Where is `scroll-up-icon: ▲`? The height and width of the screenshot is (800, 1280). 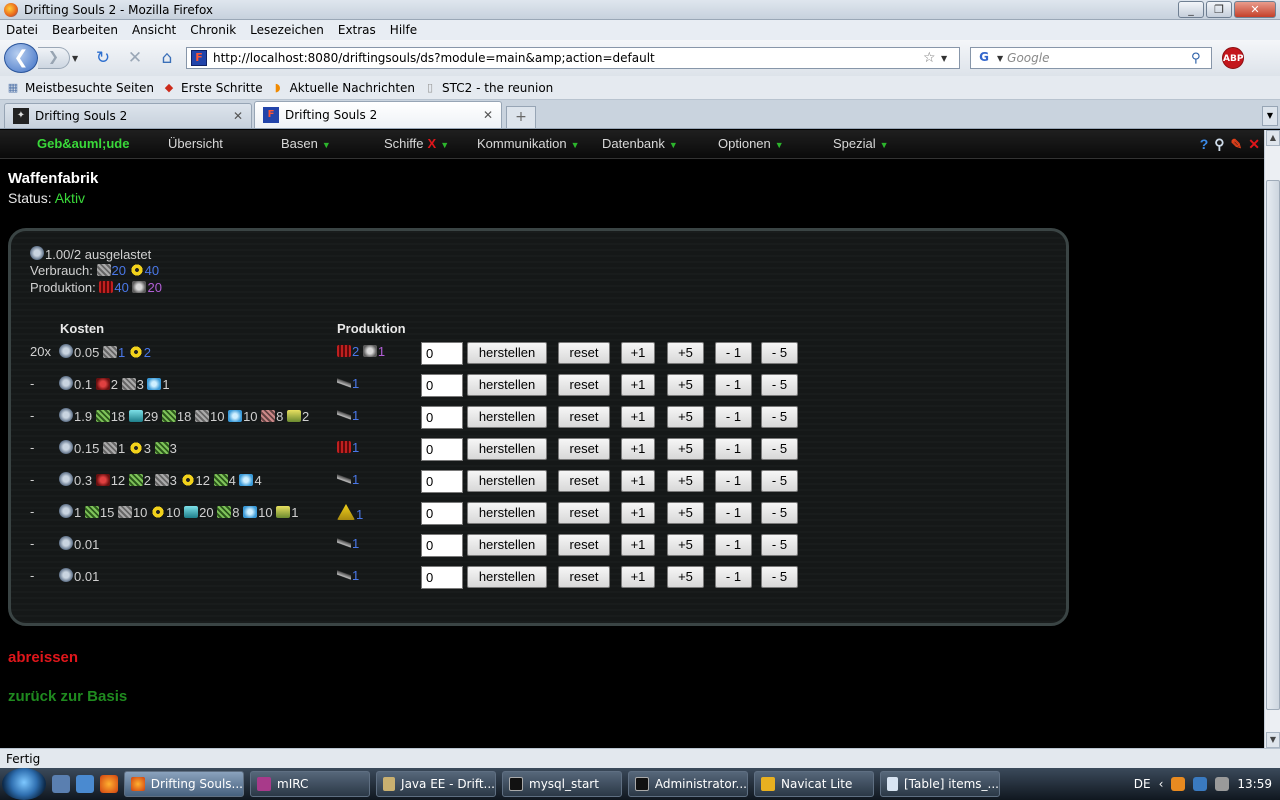
scroll-up-icon: ▲ is located at coordinates (1273, 138).